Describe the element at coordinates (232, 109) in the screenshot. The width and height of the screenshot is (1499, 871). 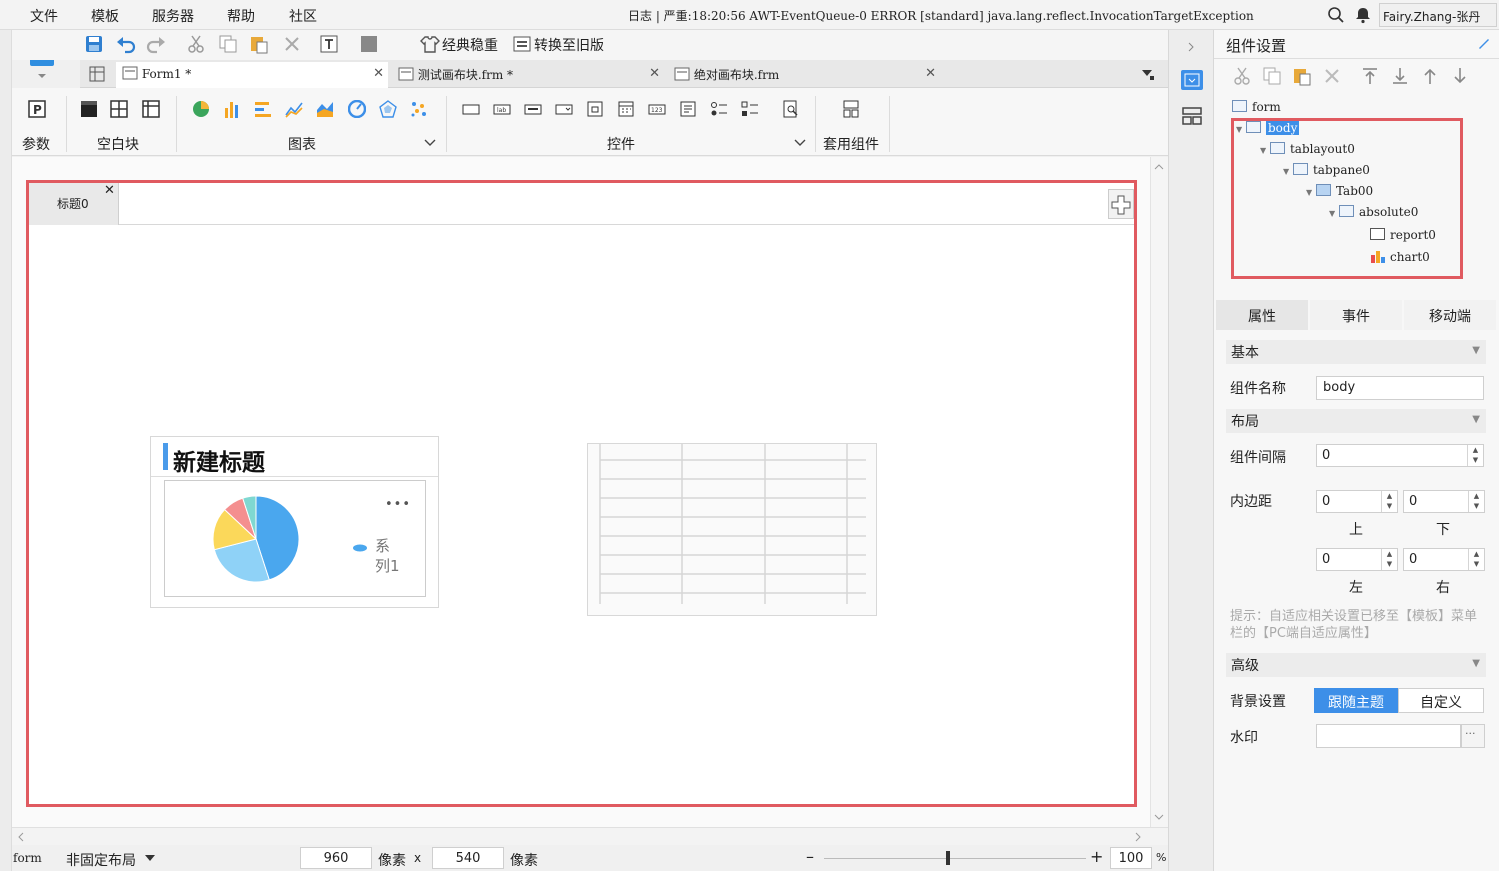
I see `bar-chart-icon` at that location.